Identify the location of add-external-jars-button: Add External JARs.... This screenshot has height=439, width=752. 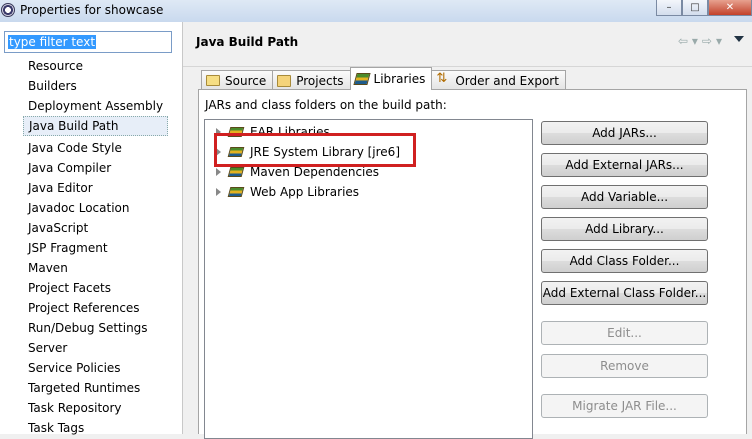
(624, 165).